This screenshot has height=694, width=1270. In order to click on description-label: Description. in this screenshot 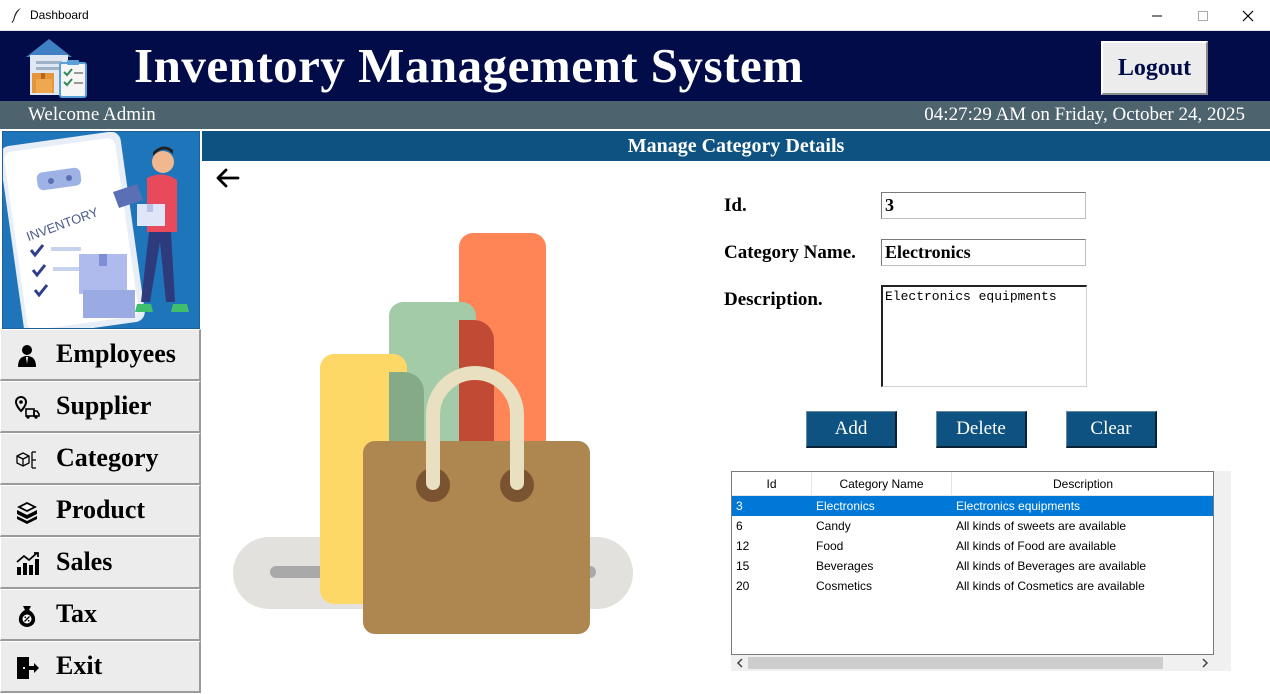, I will do `click(773, 299)`.